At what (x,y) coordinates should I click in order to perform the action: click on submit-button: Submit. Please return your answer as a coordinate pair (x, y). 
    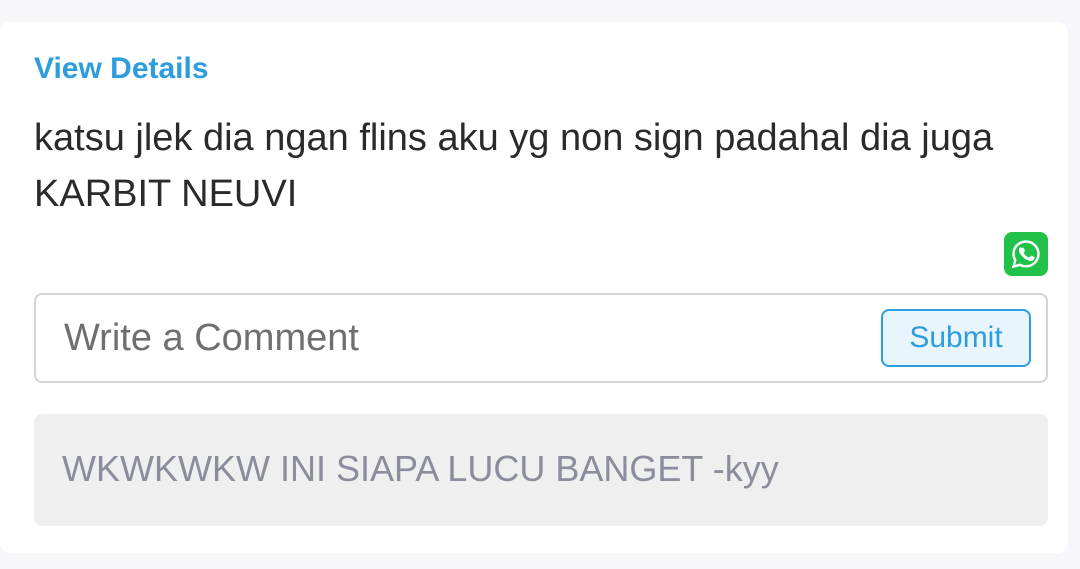
    Looking at the image, I should click on (956, 338).